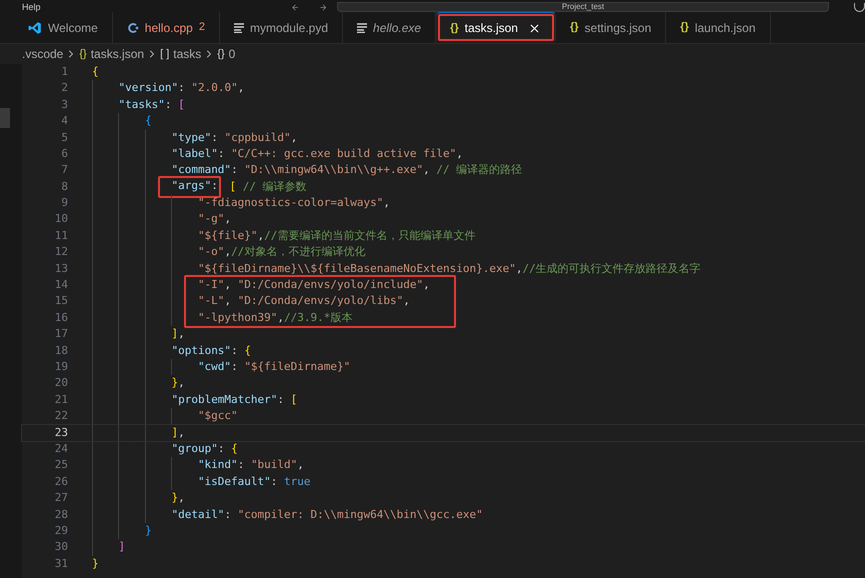 Image resolution: width=865 pixels, height=578 pixels. I want to click on code-line: "isDefault": true, so click(254, 482).